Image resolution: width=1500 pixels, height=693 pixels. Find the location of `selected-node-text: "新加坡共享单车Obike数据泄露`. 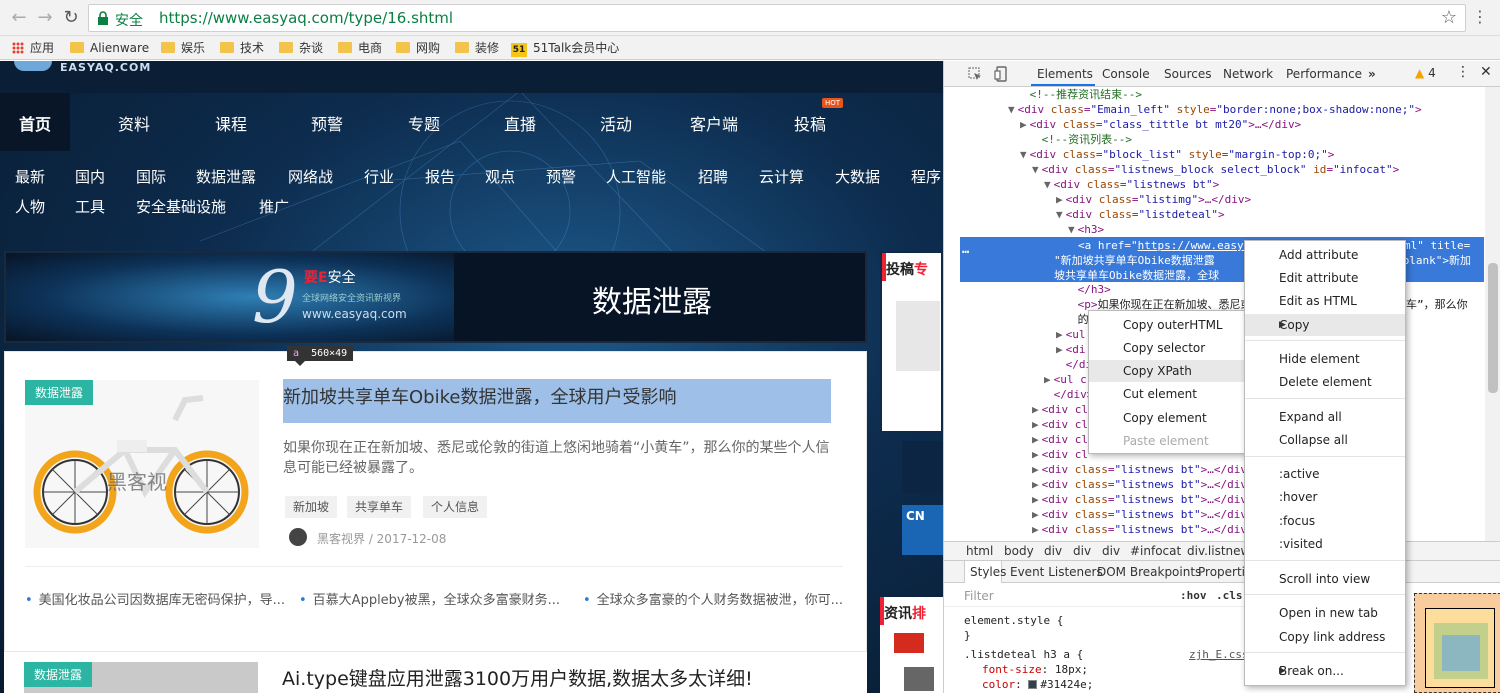

selected-node-text: "新加坡共享单车Obike数据泄露 is located at coordinates (1134, 260).